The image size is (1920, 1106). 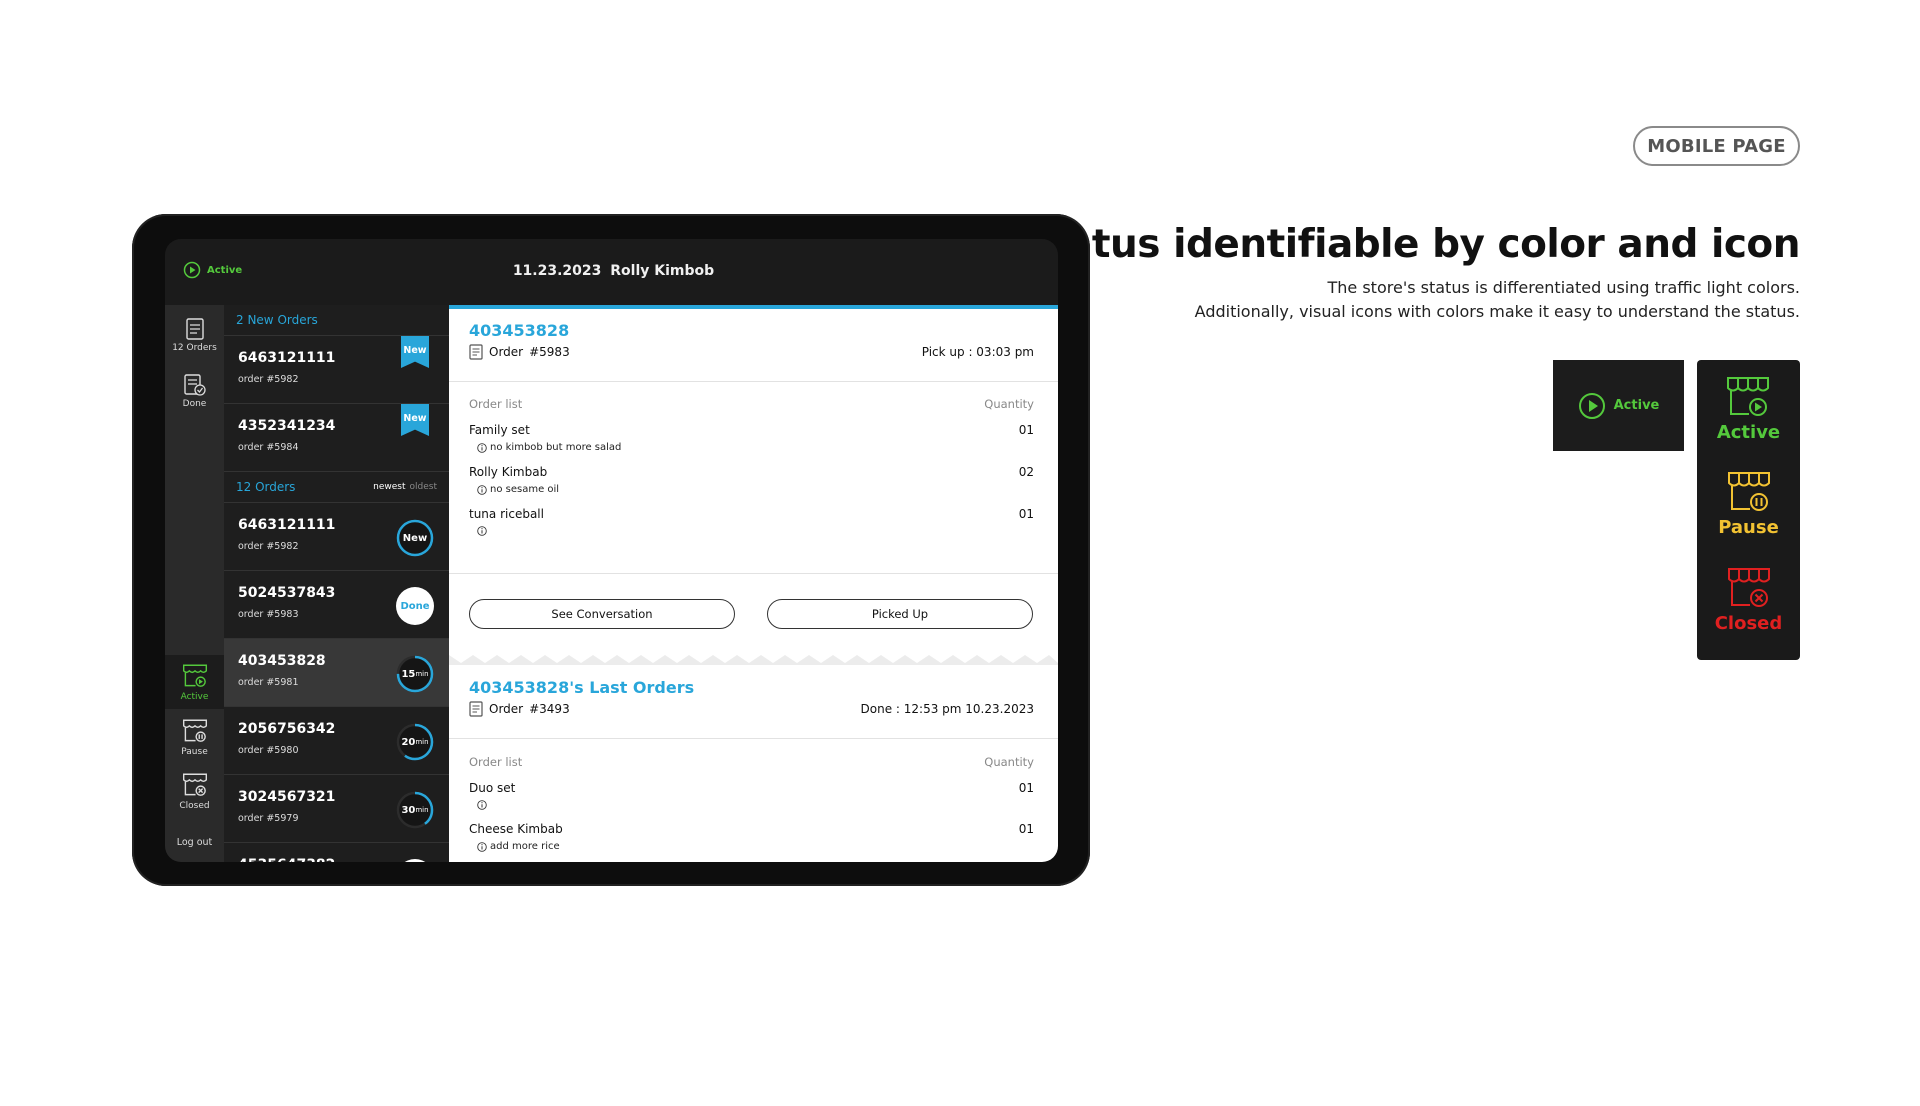 I want to click on timer-value: 20, so click(x=408, y=742).